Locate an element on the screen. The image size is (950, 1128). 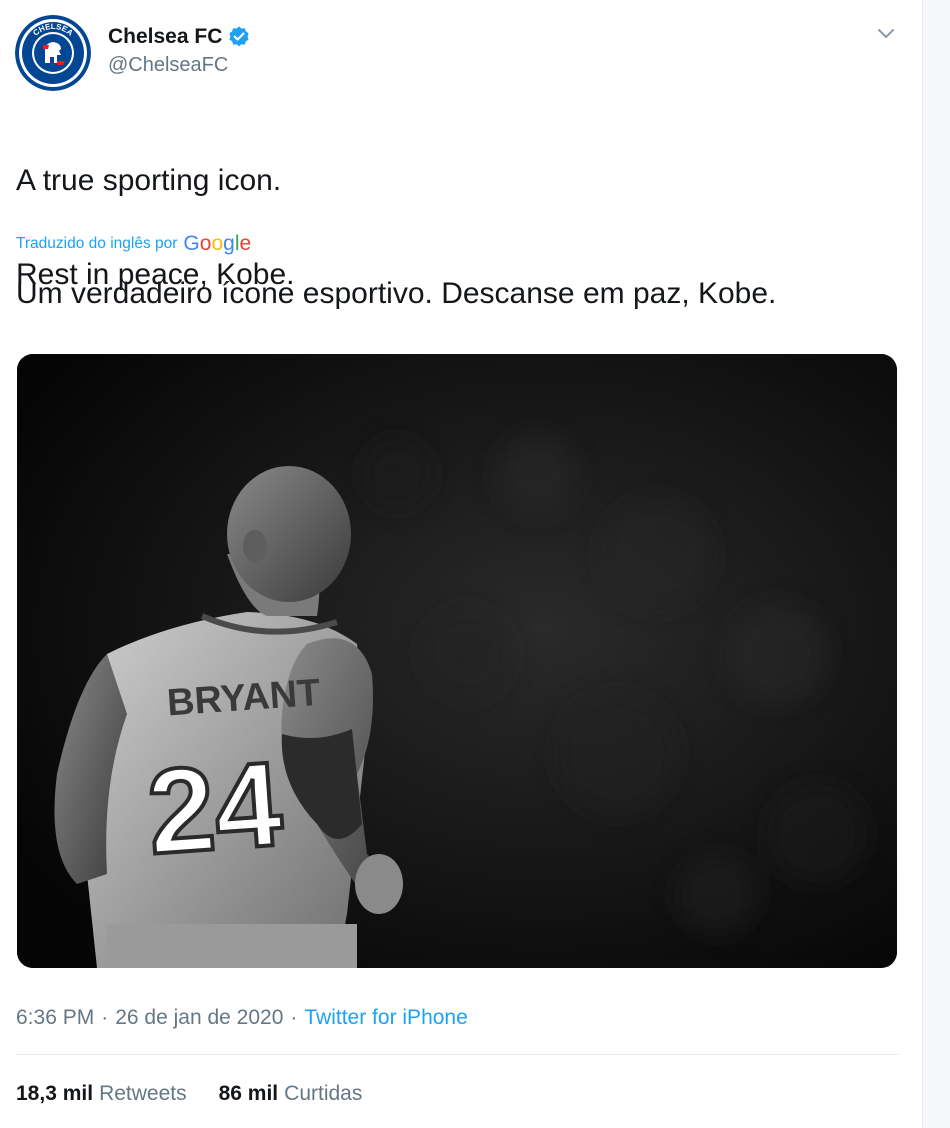
author-block: Chelsea FC @ChelseaFC is located at coordinates (179, 49).